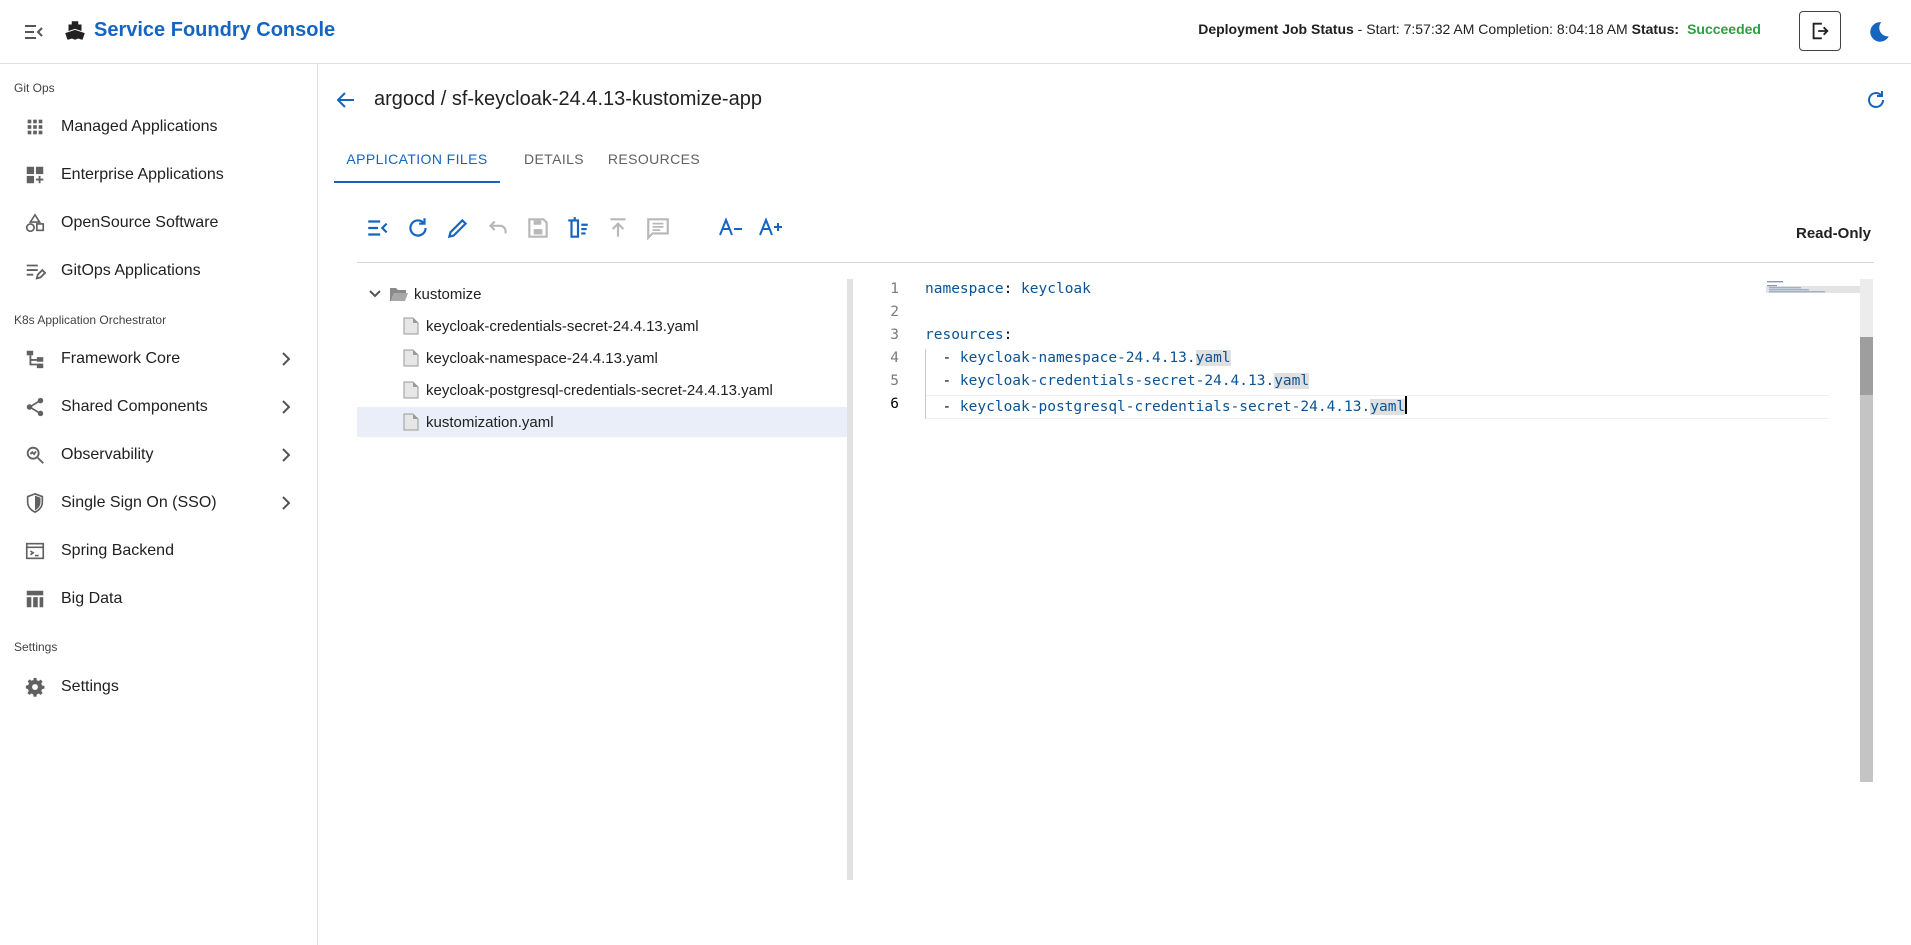 Image resolution: width=1911 pixels, height=945 pixels. What do you see at coordinates (1879, 32) in the screenshot?
I see `dark-mode-icon` at bounding box center [1879, 32].